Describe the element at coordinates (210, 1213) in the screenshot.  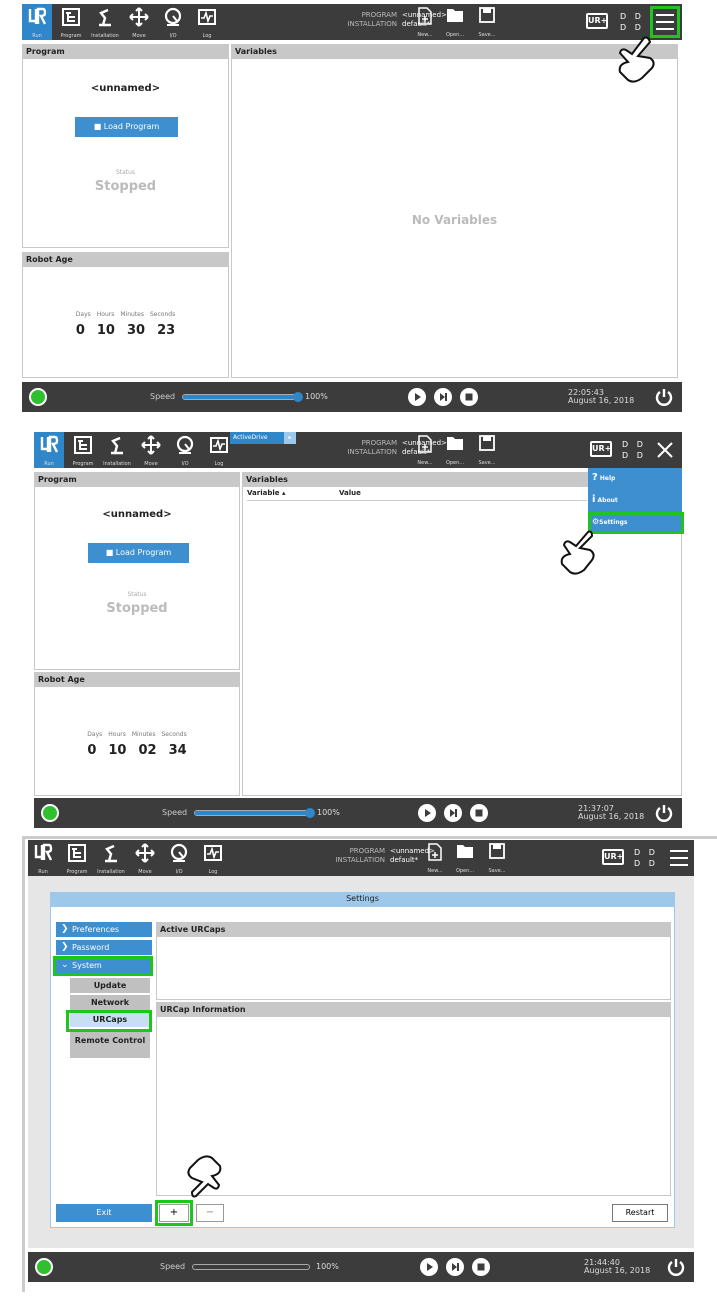
I see `remove-urcap-button: −` at that location.